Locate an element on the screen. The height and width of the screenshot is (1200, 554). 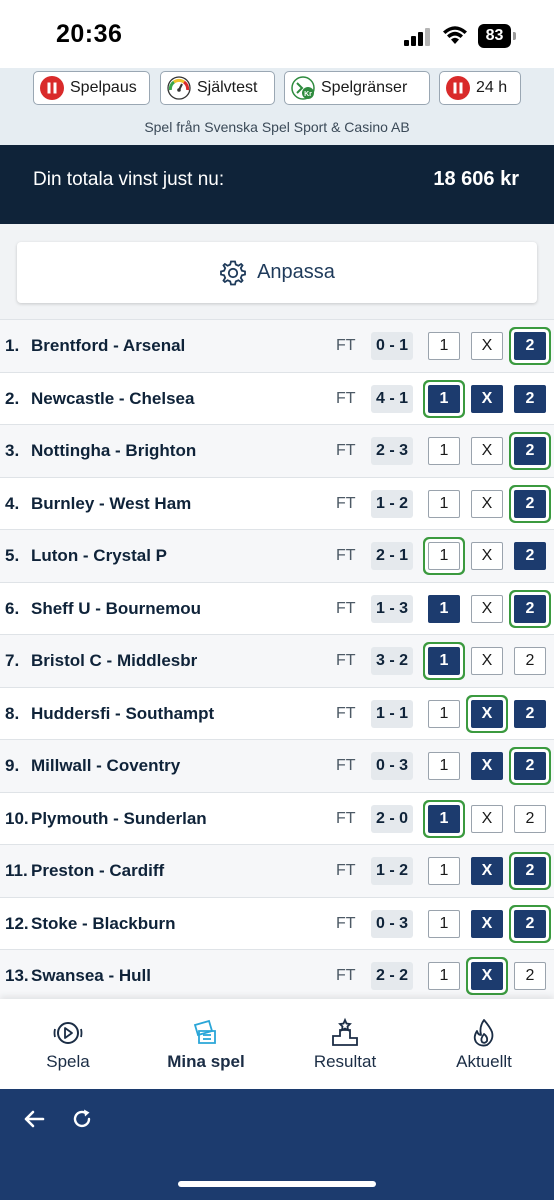
match-teams: Nottingha - Brighton is located at coordinates (114, 450).